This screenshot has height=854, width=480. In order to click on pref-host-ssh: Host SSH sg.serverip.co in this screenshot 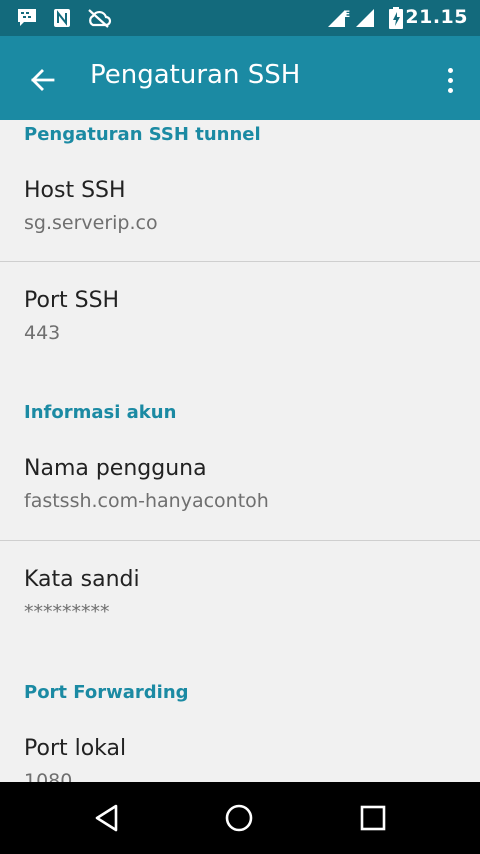, I will do `click(240, 210)`.